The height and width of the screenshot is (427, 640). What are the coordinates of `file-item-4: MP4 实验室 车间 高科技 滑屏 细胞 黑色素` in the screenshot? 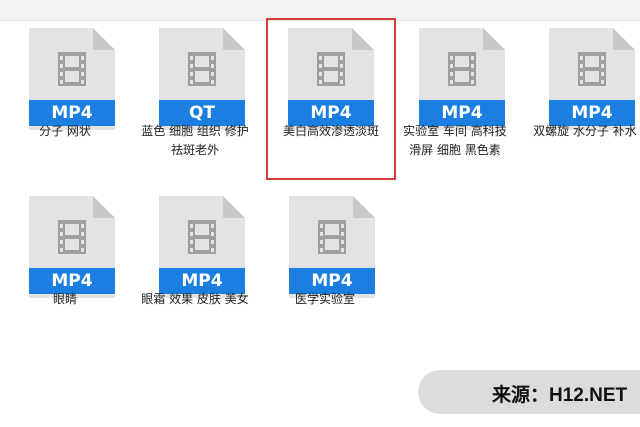 It's located at (455, 103).